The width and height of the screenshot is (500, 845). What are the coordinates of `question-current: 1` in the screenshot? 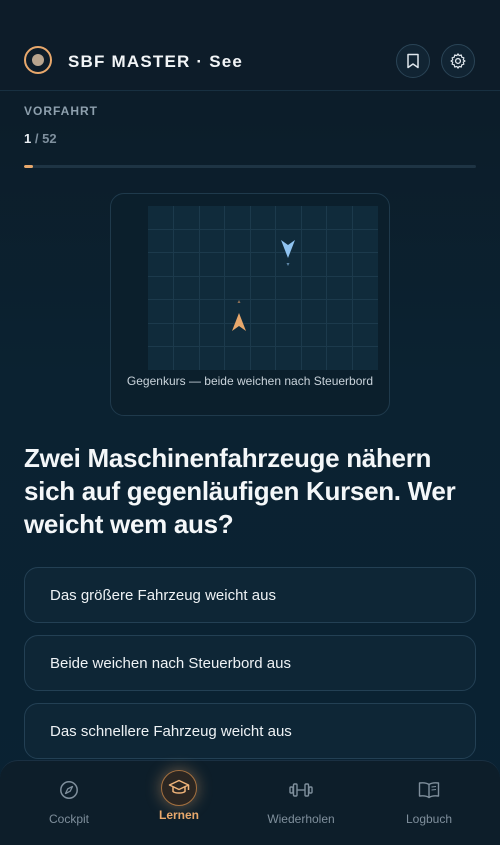 It's located at (28, 138).